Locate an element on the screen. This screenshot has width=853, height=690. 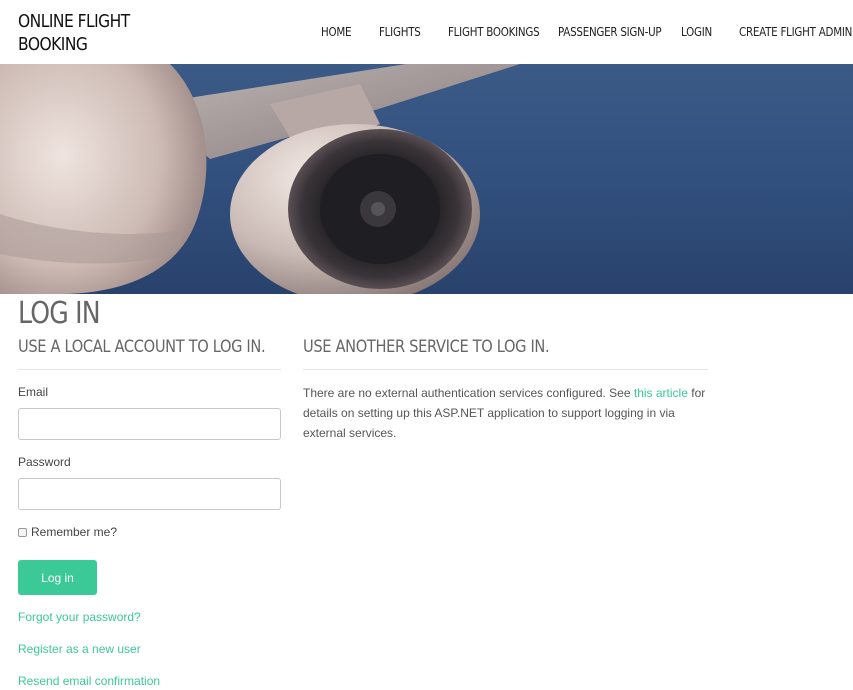
nav-passenger-signup: PASSENGER SIGN-UP is located at coordinates (610, 32).